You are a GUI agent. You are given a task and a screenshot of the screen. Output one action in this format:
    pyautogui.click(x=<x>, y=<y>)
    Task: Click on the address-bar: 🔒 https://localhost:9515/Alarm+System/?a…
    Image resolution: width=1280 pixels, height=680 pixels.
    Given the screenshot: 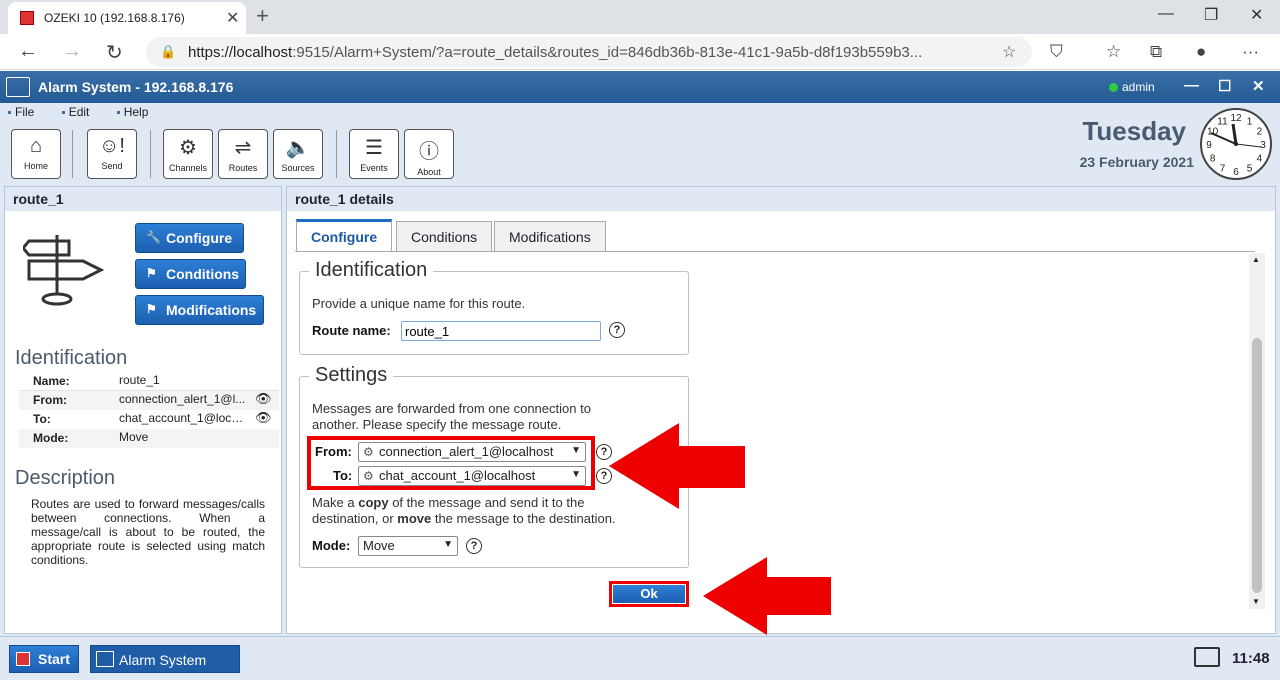 What is the action you would take?
    pyautogui.click(x=589, y=52)
    